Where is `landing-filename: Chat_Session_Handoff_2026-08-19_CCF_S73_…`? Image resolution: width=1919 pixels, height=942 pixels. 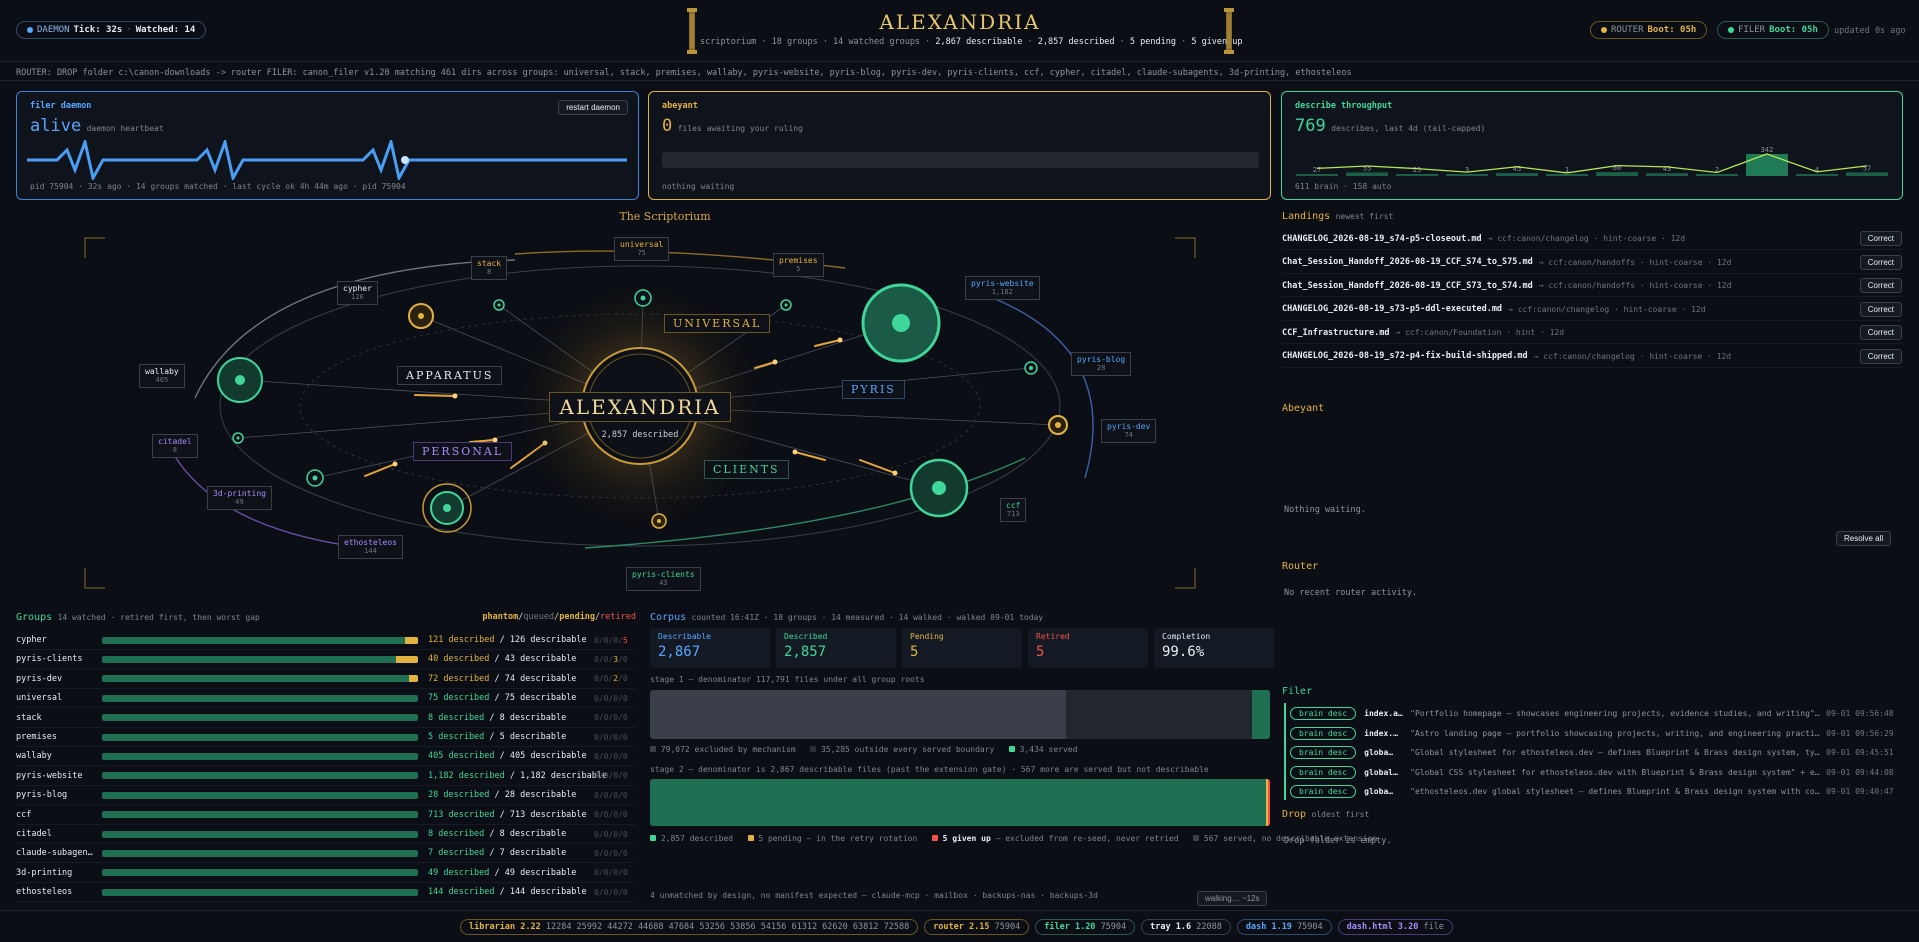 landing-filename: Chat_Session_Handoff_2026-08-19_CCF_S73_… is located at coordinates (1407, 285).